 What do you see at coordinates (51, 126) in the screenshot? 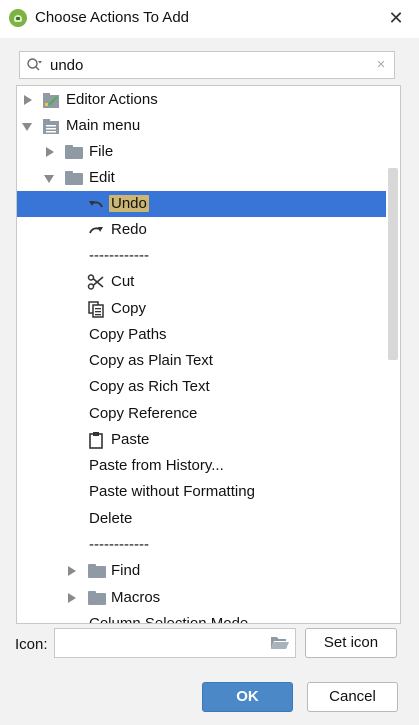
I see `menu-folder-icon` at bounding box center [51, 126].